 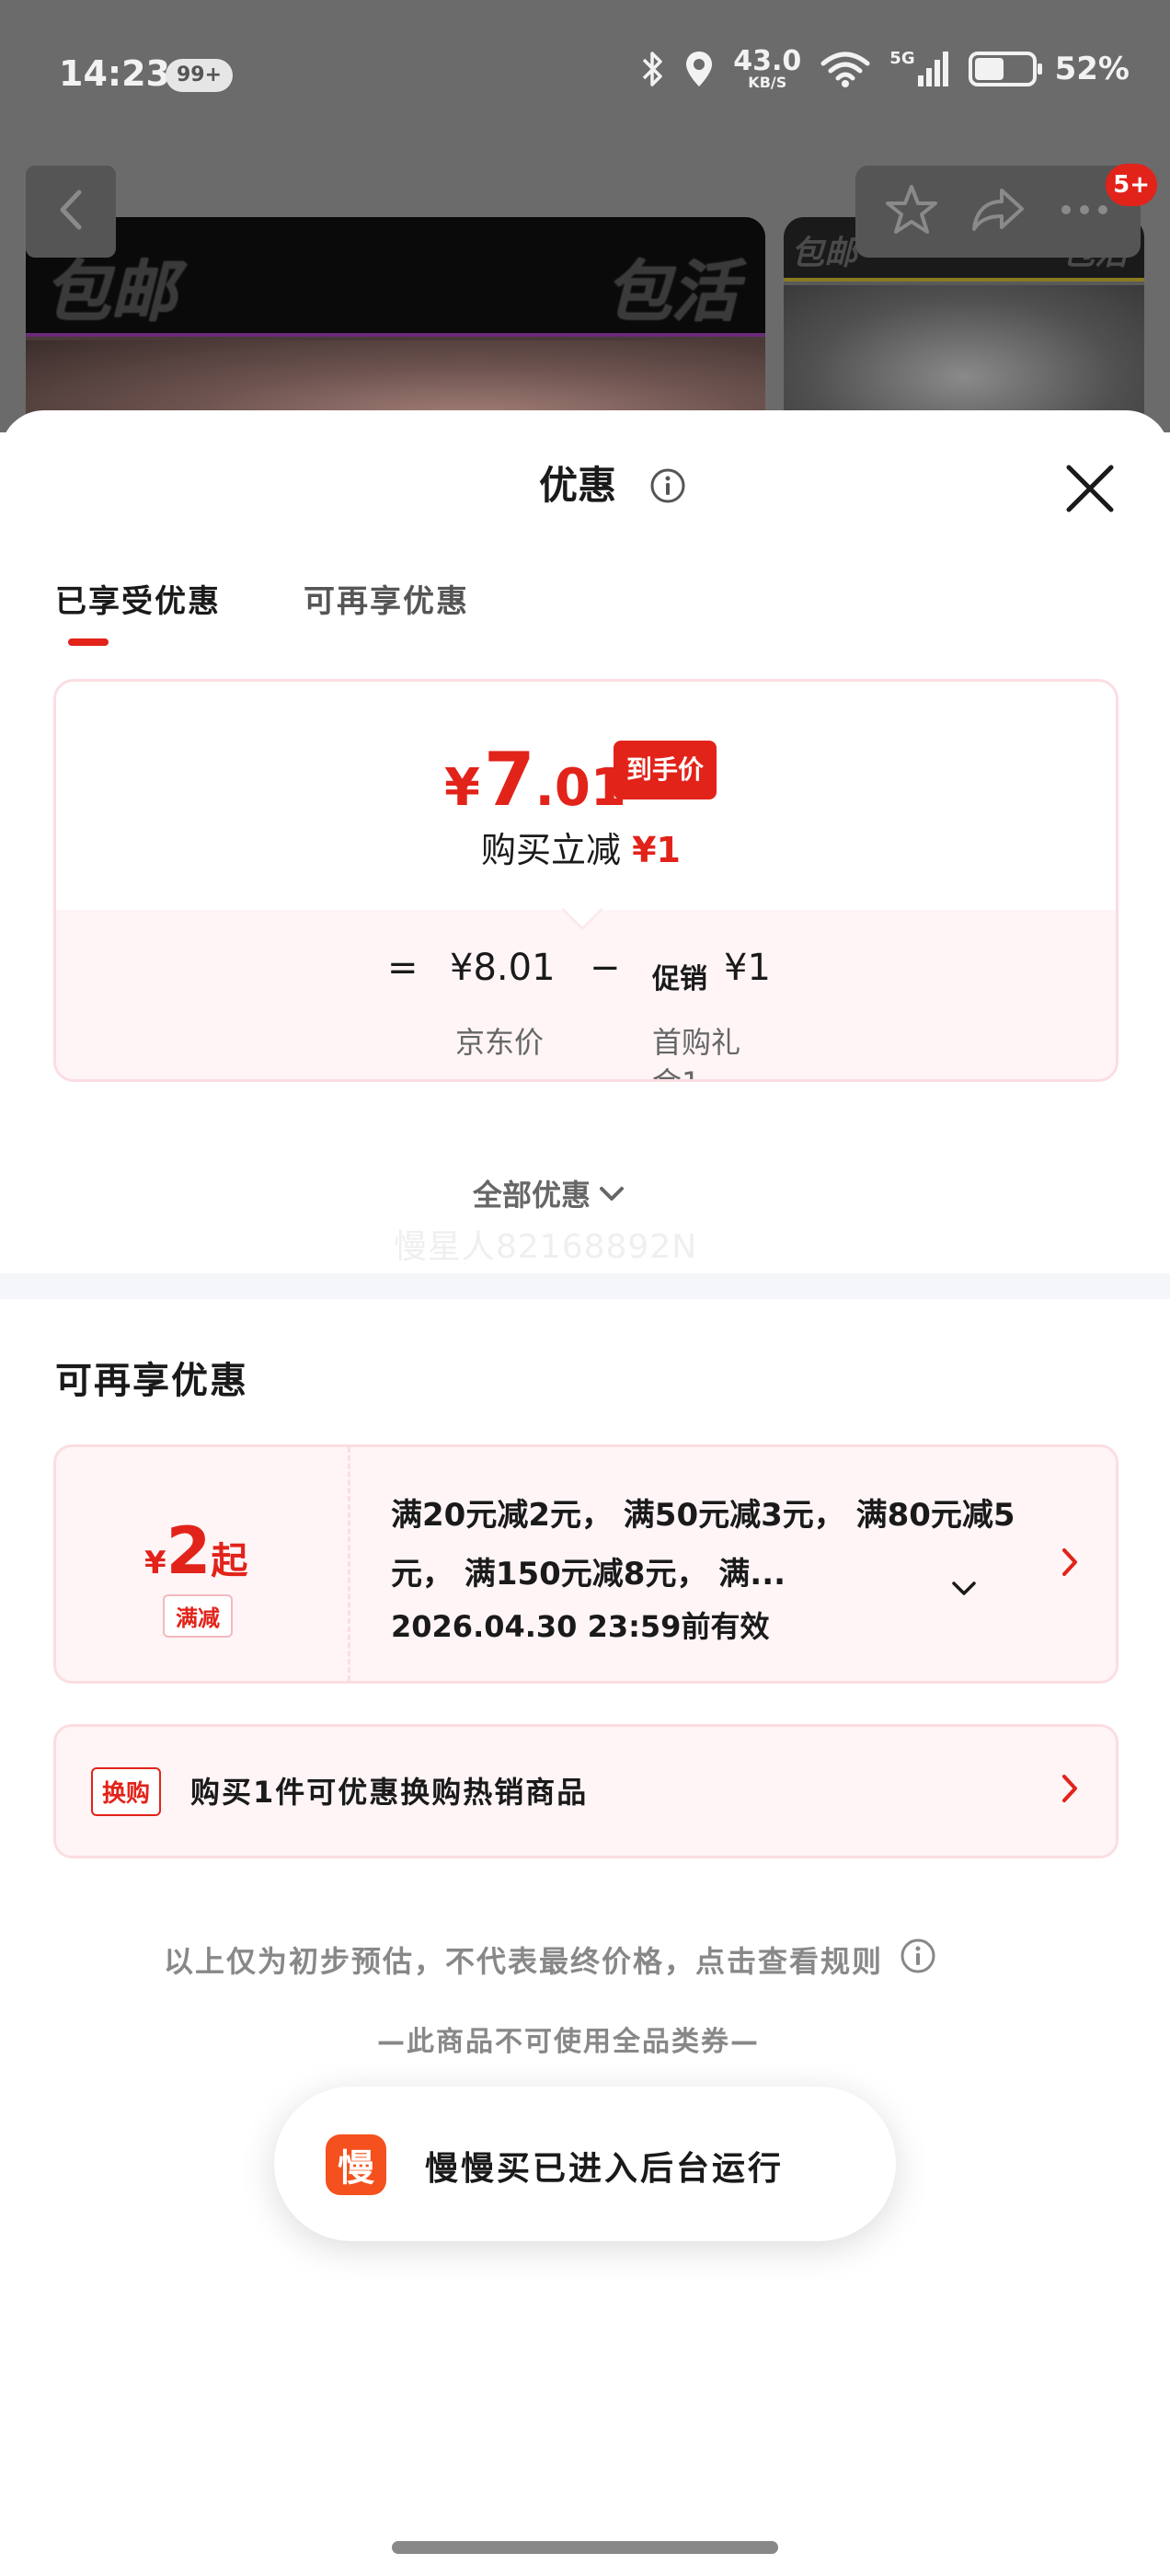 I want to click on bluetooth-icon, so click(x=653, y=69).